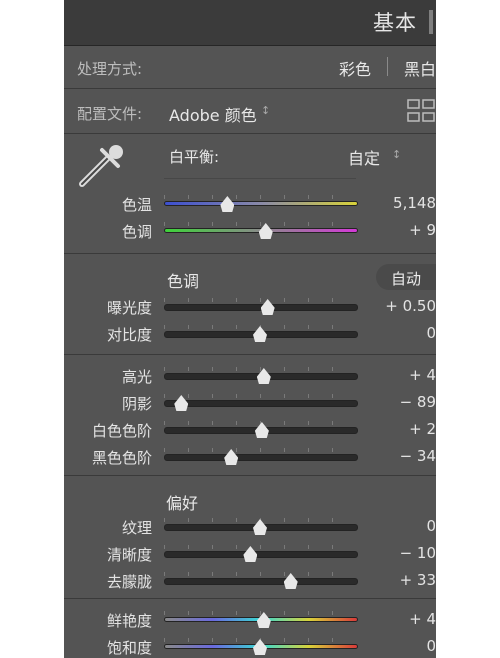 This screenshot has width=500, height=658. Describe the element at coordinates (182, 503) in the screenshot. I see `presence-header: 偏好` at that location.